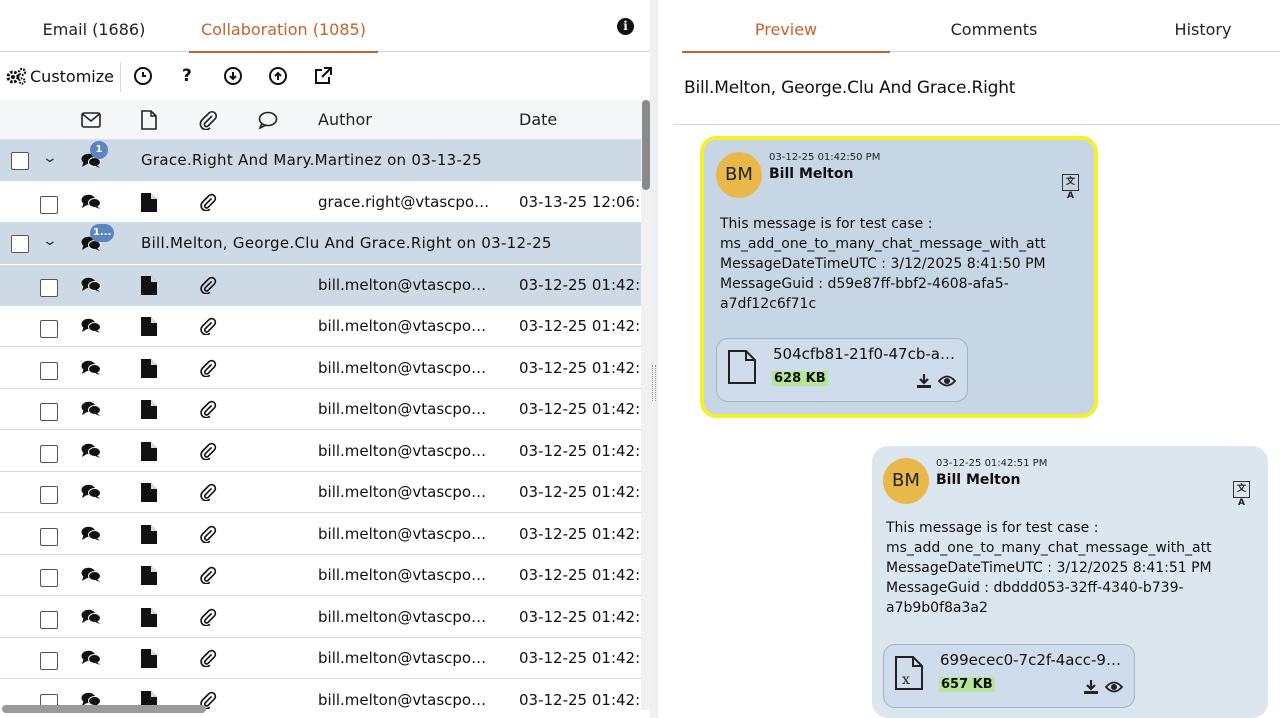  Describe the element at coordinates (345, 120) in the screenshot. I see `author-column-header: Author` at that location.